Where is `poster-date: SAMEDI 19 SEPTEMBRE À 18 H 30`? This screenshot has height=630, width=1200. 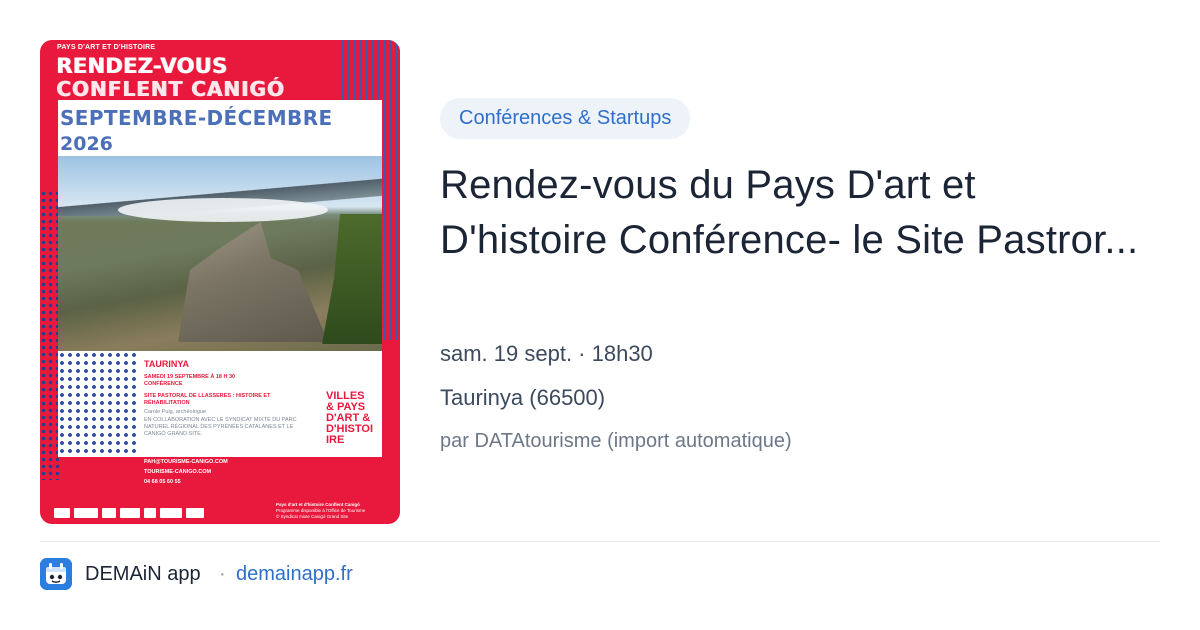 poster-date: SAMEDI 19 SEPTEMBRE À 18 H 30 is located at coordinates (190, 377).